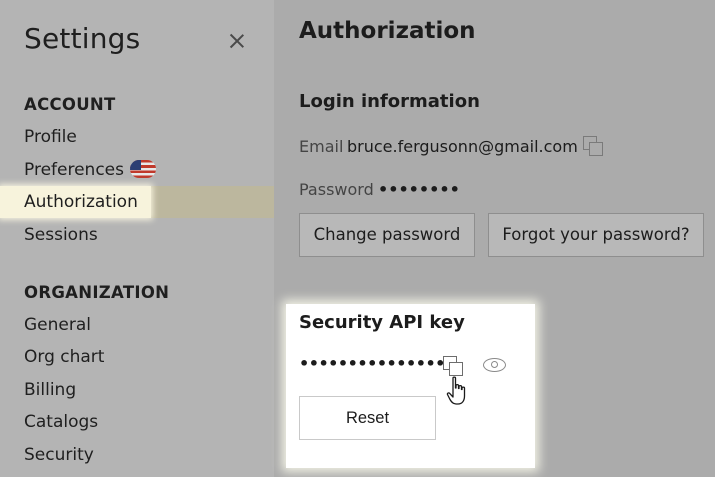 The image size is (715, 477). I want to click on copy-api-key-icon, so click(453, 366).